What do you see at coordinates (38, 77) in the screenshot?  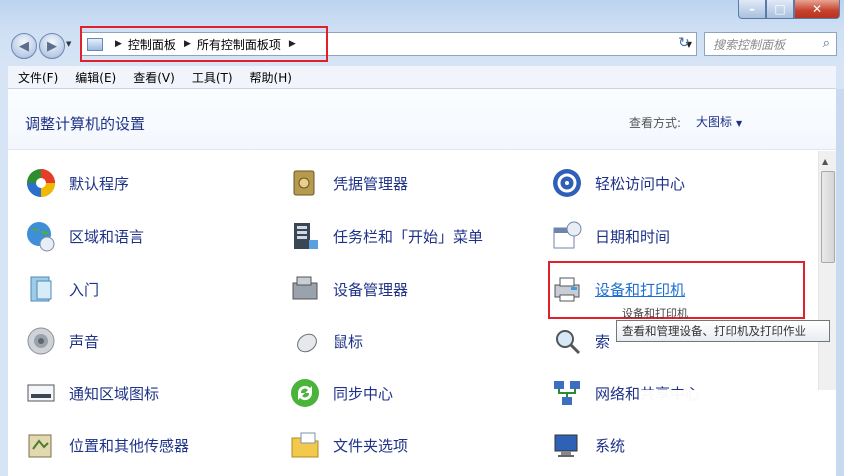 I see `menu-file: 文件(F)` at bounding box center [38, 77].